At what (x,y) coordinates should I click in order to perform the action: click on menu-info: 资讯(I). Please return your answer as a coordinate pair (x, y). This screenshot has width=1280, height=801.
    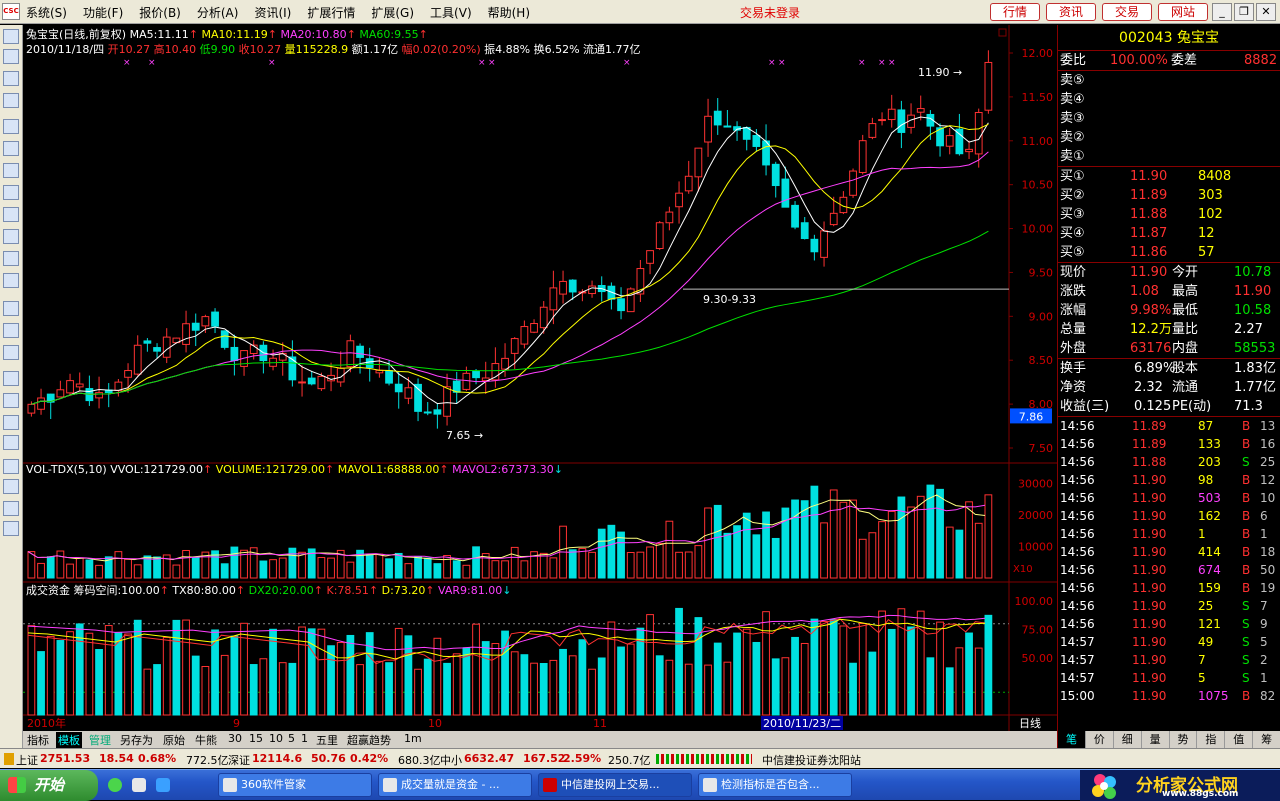
    Looking at the image, I should click on (272, 12).